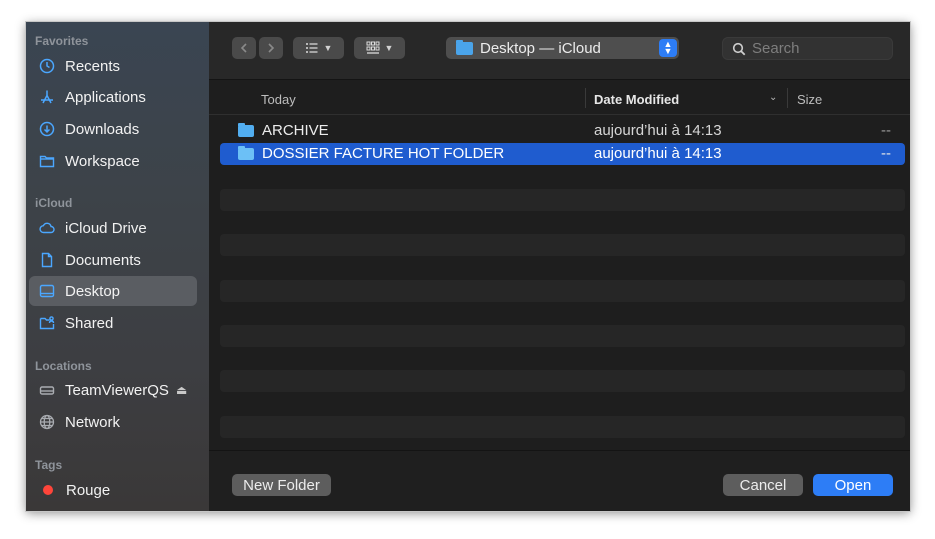  What do you see at coordinates (47, 228) in the screenshot?
I see `cloud-icon` at bounding box center [47, 228].